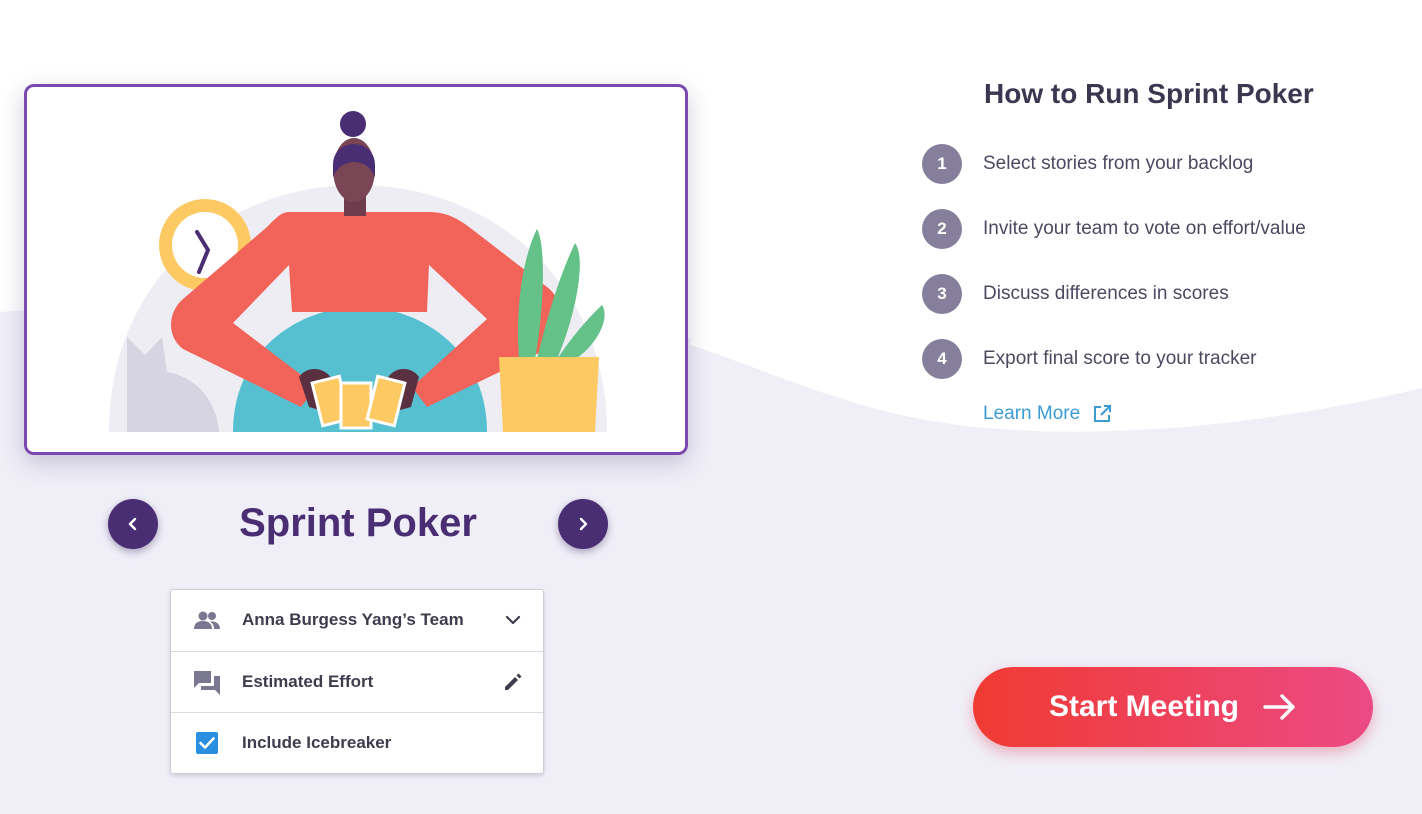 The image size is (1422, 814). I want to click on next-template-button, so click(583, 524).